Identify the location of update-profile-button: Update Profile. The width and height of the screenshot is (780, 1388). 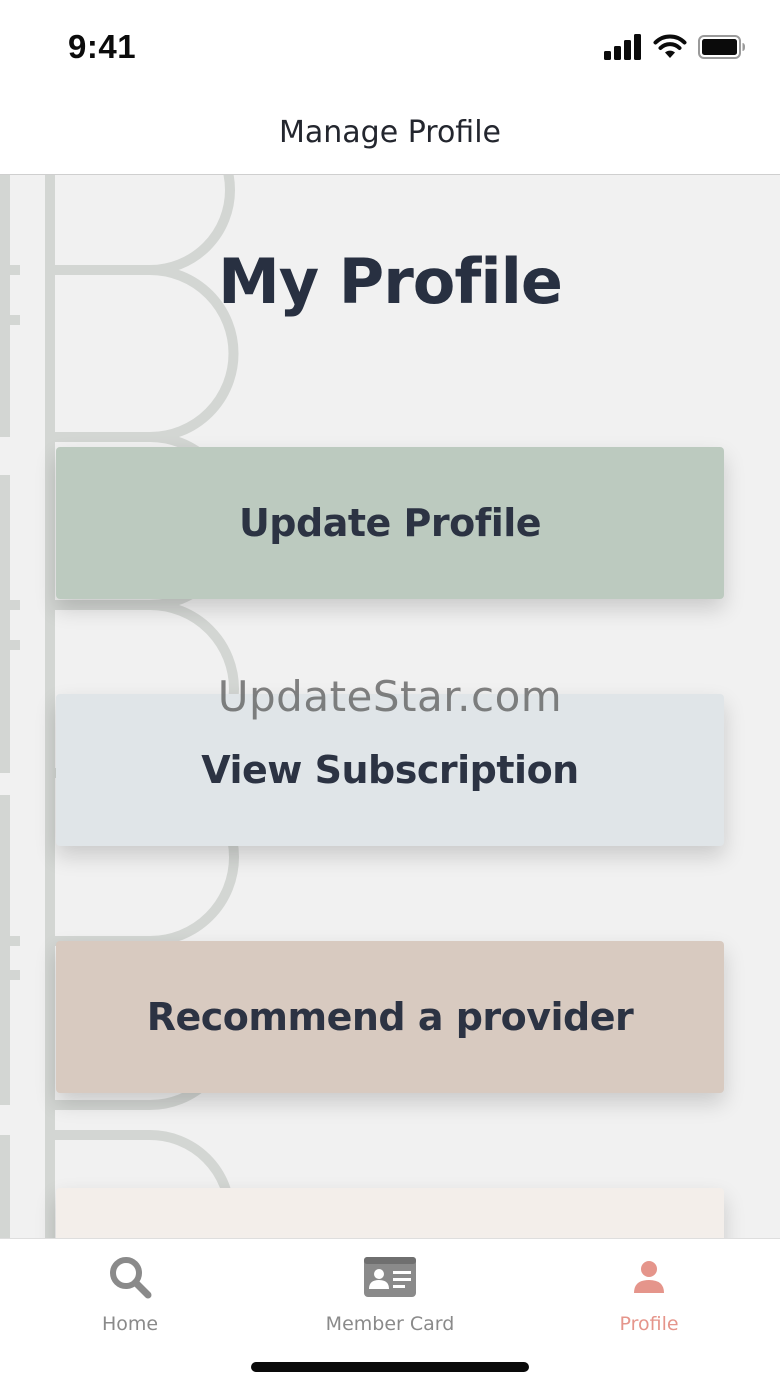
(390, 523).